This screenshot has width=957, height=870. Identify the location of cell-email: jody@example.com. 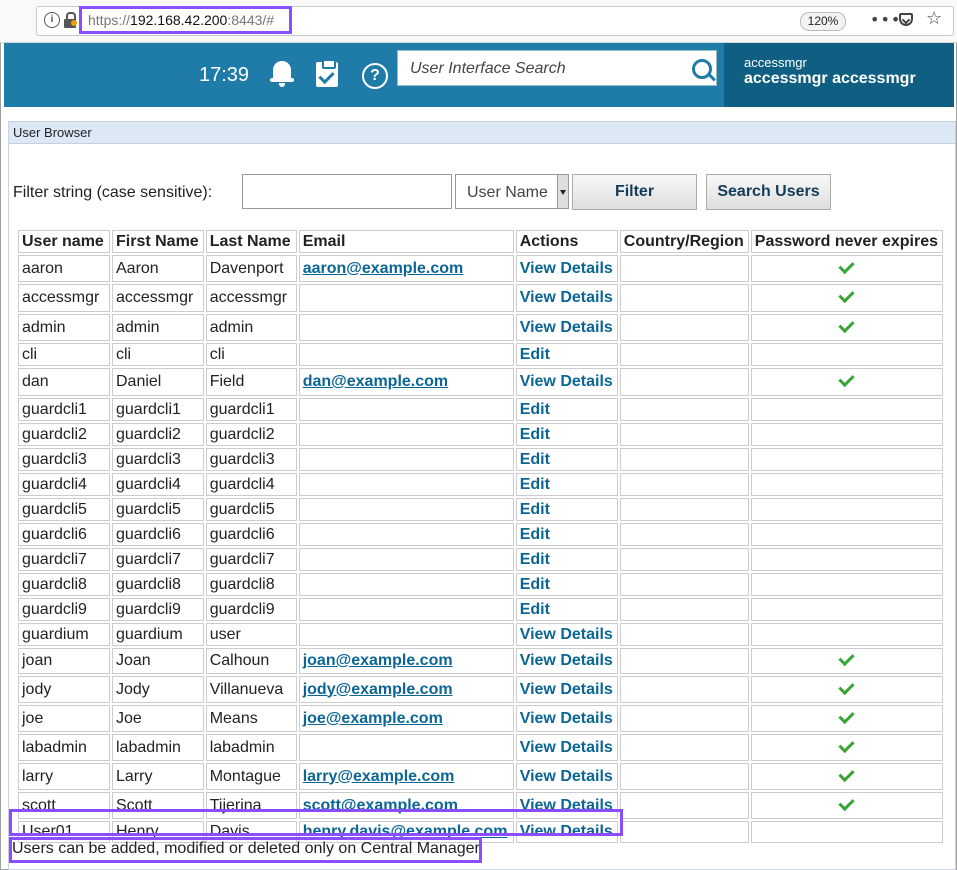
(406, 689).